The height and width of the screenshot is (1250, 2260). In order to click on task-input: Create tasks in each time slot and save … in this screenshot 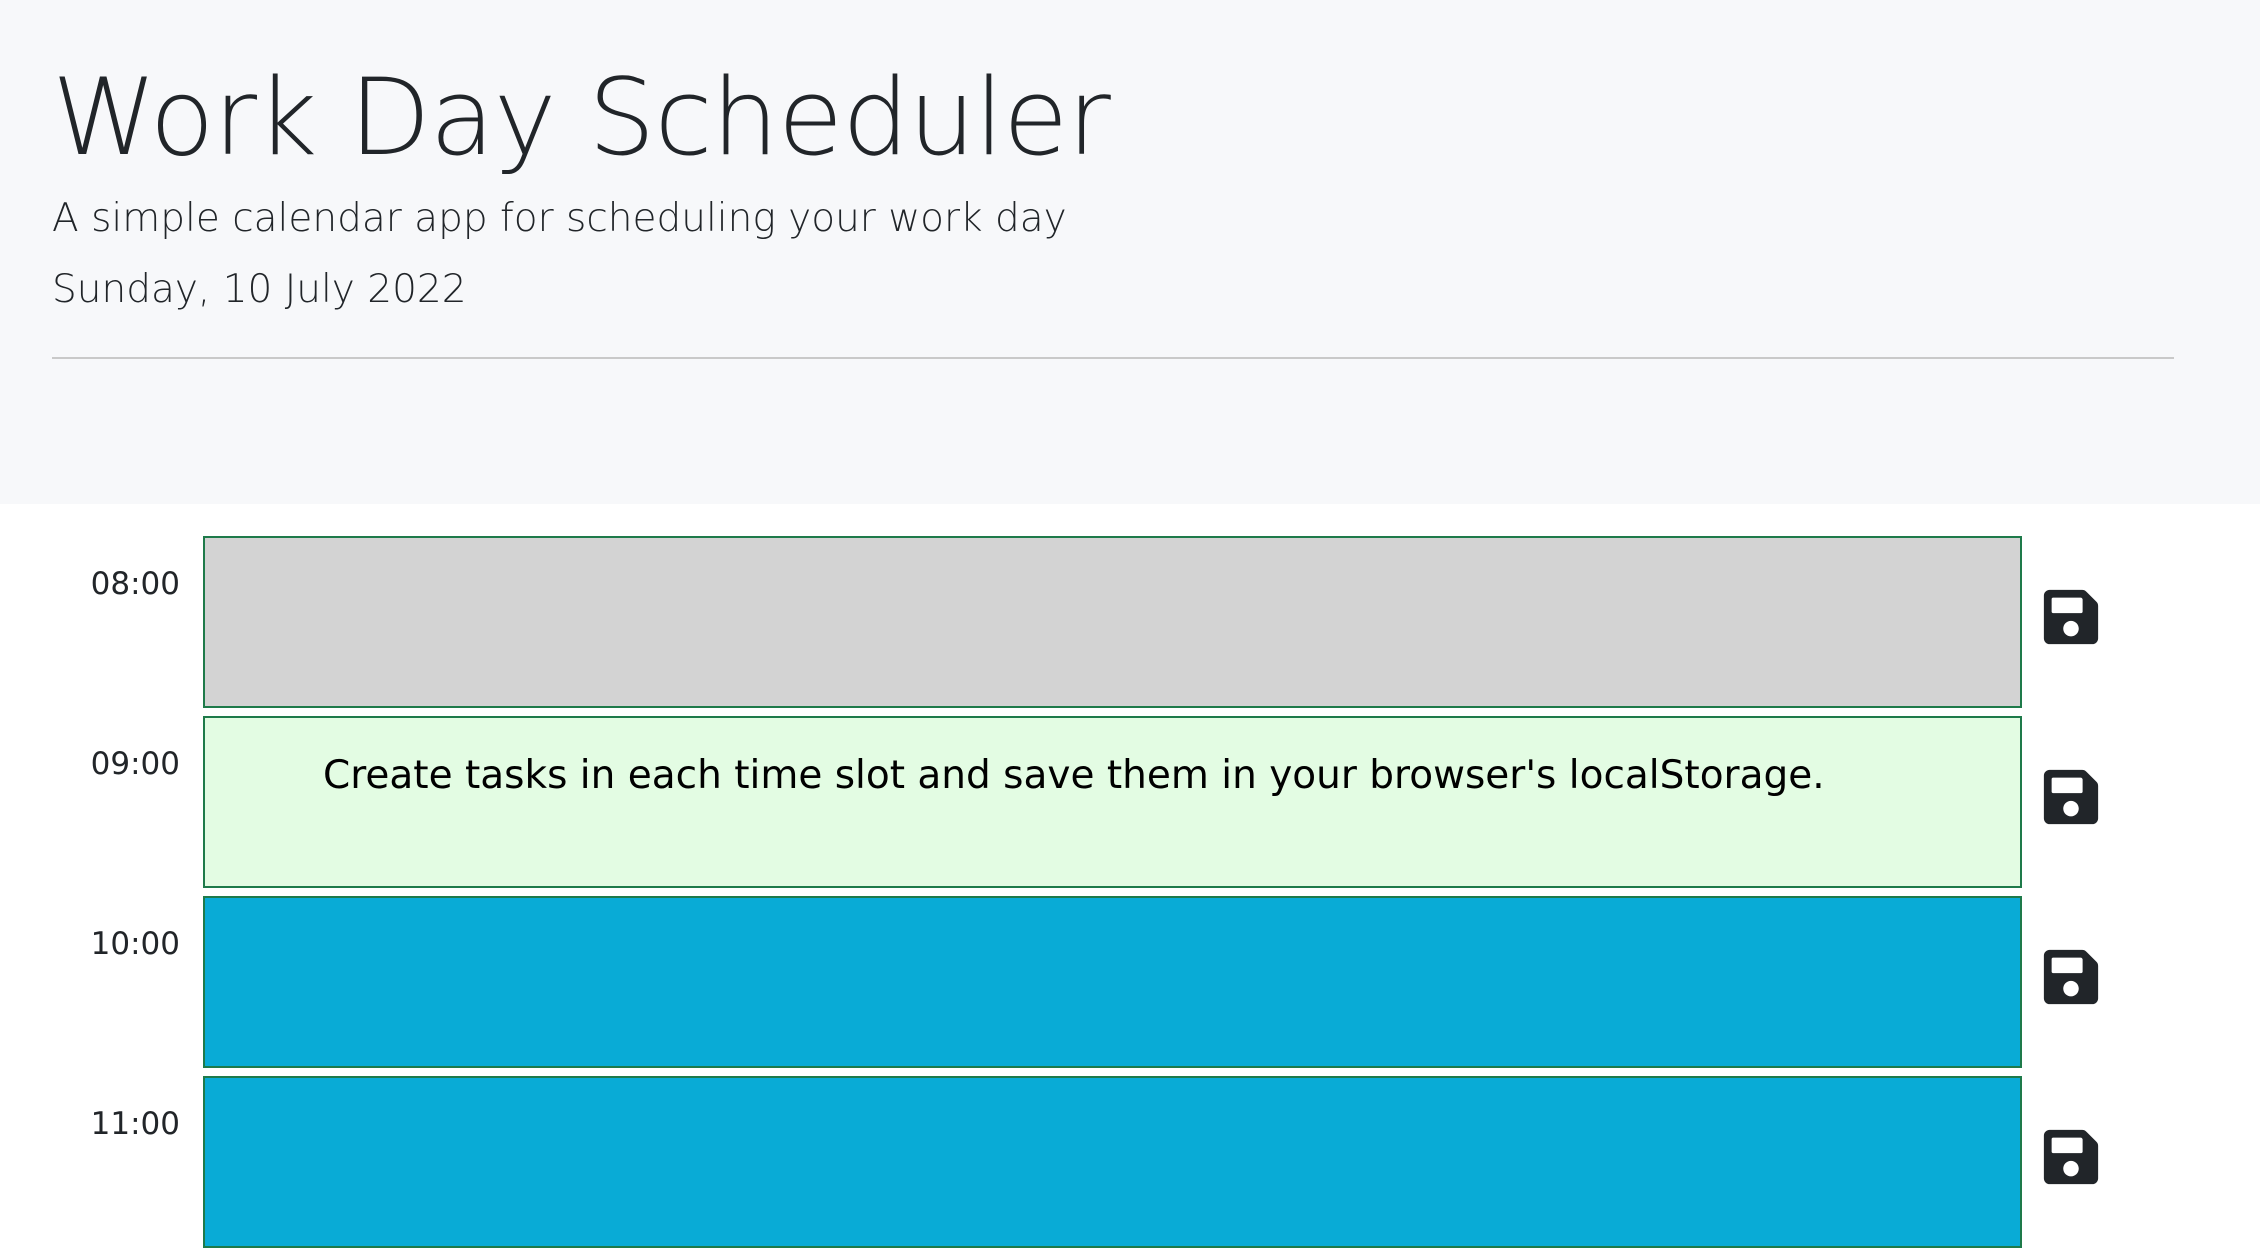, I will do `click(1112, 802)`.